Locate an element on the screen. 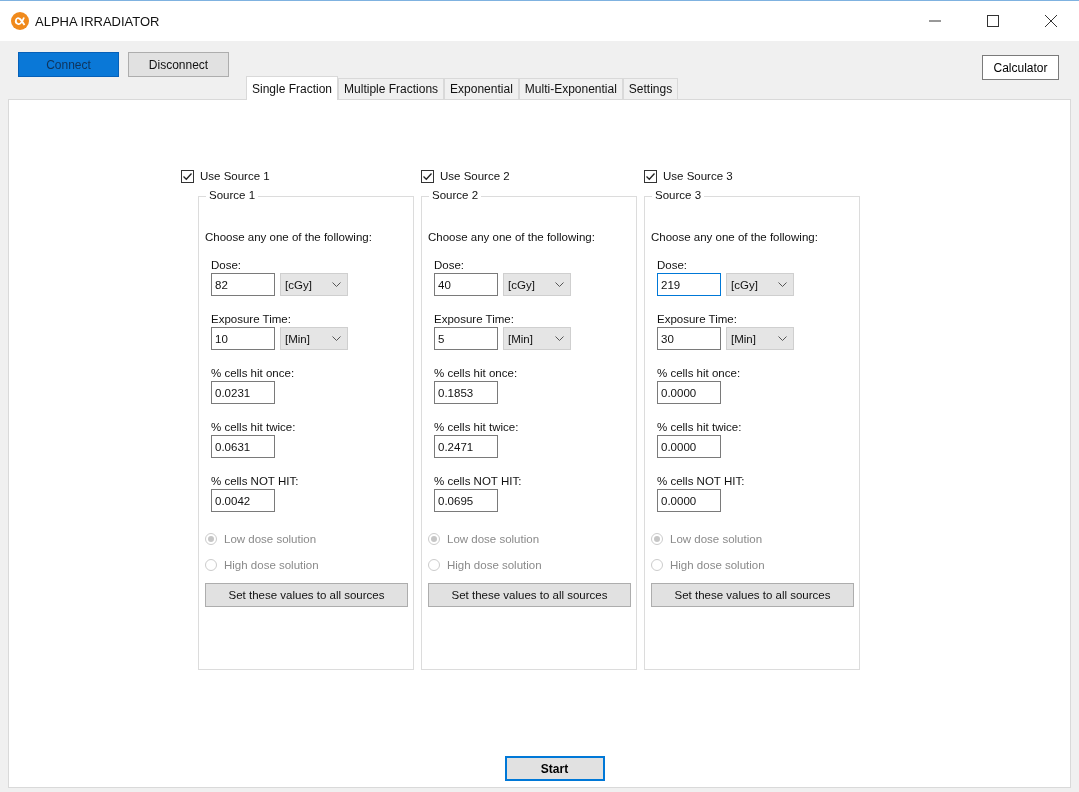  output-field: 0.0231 is located at coordinates (243, 392).